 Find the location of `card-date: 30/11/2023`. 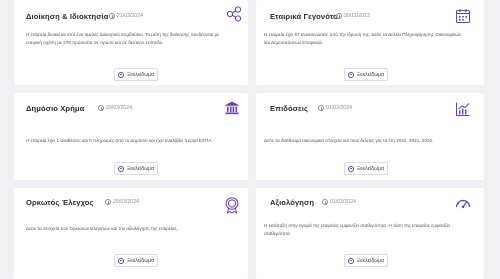

card-date: 30/11/2023 is located at coordinates (353, 16).